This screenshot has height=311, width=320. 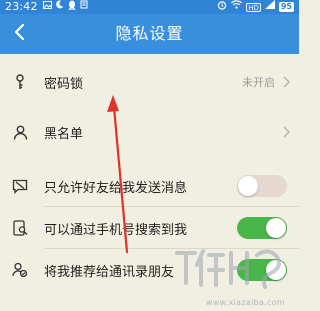 What do you see at coordinates (21, 6) in the screenshot?
I see `status-time: 23:42` at bounding box center [21, 6].